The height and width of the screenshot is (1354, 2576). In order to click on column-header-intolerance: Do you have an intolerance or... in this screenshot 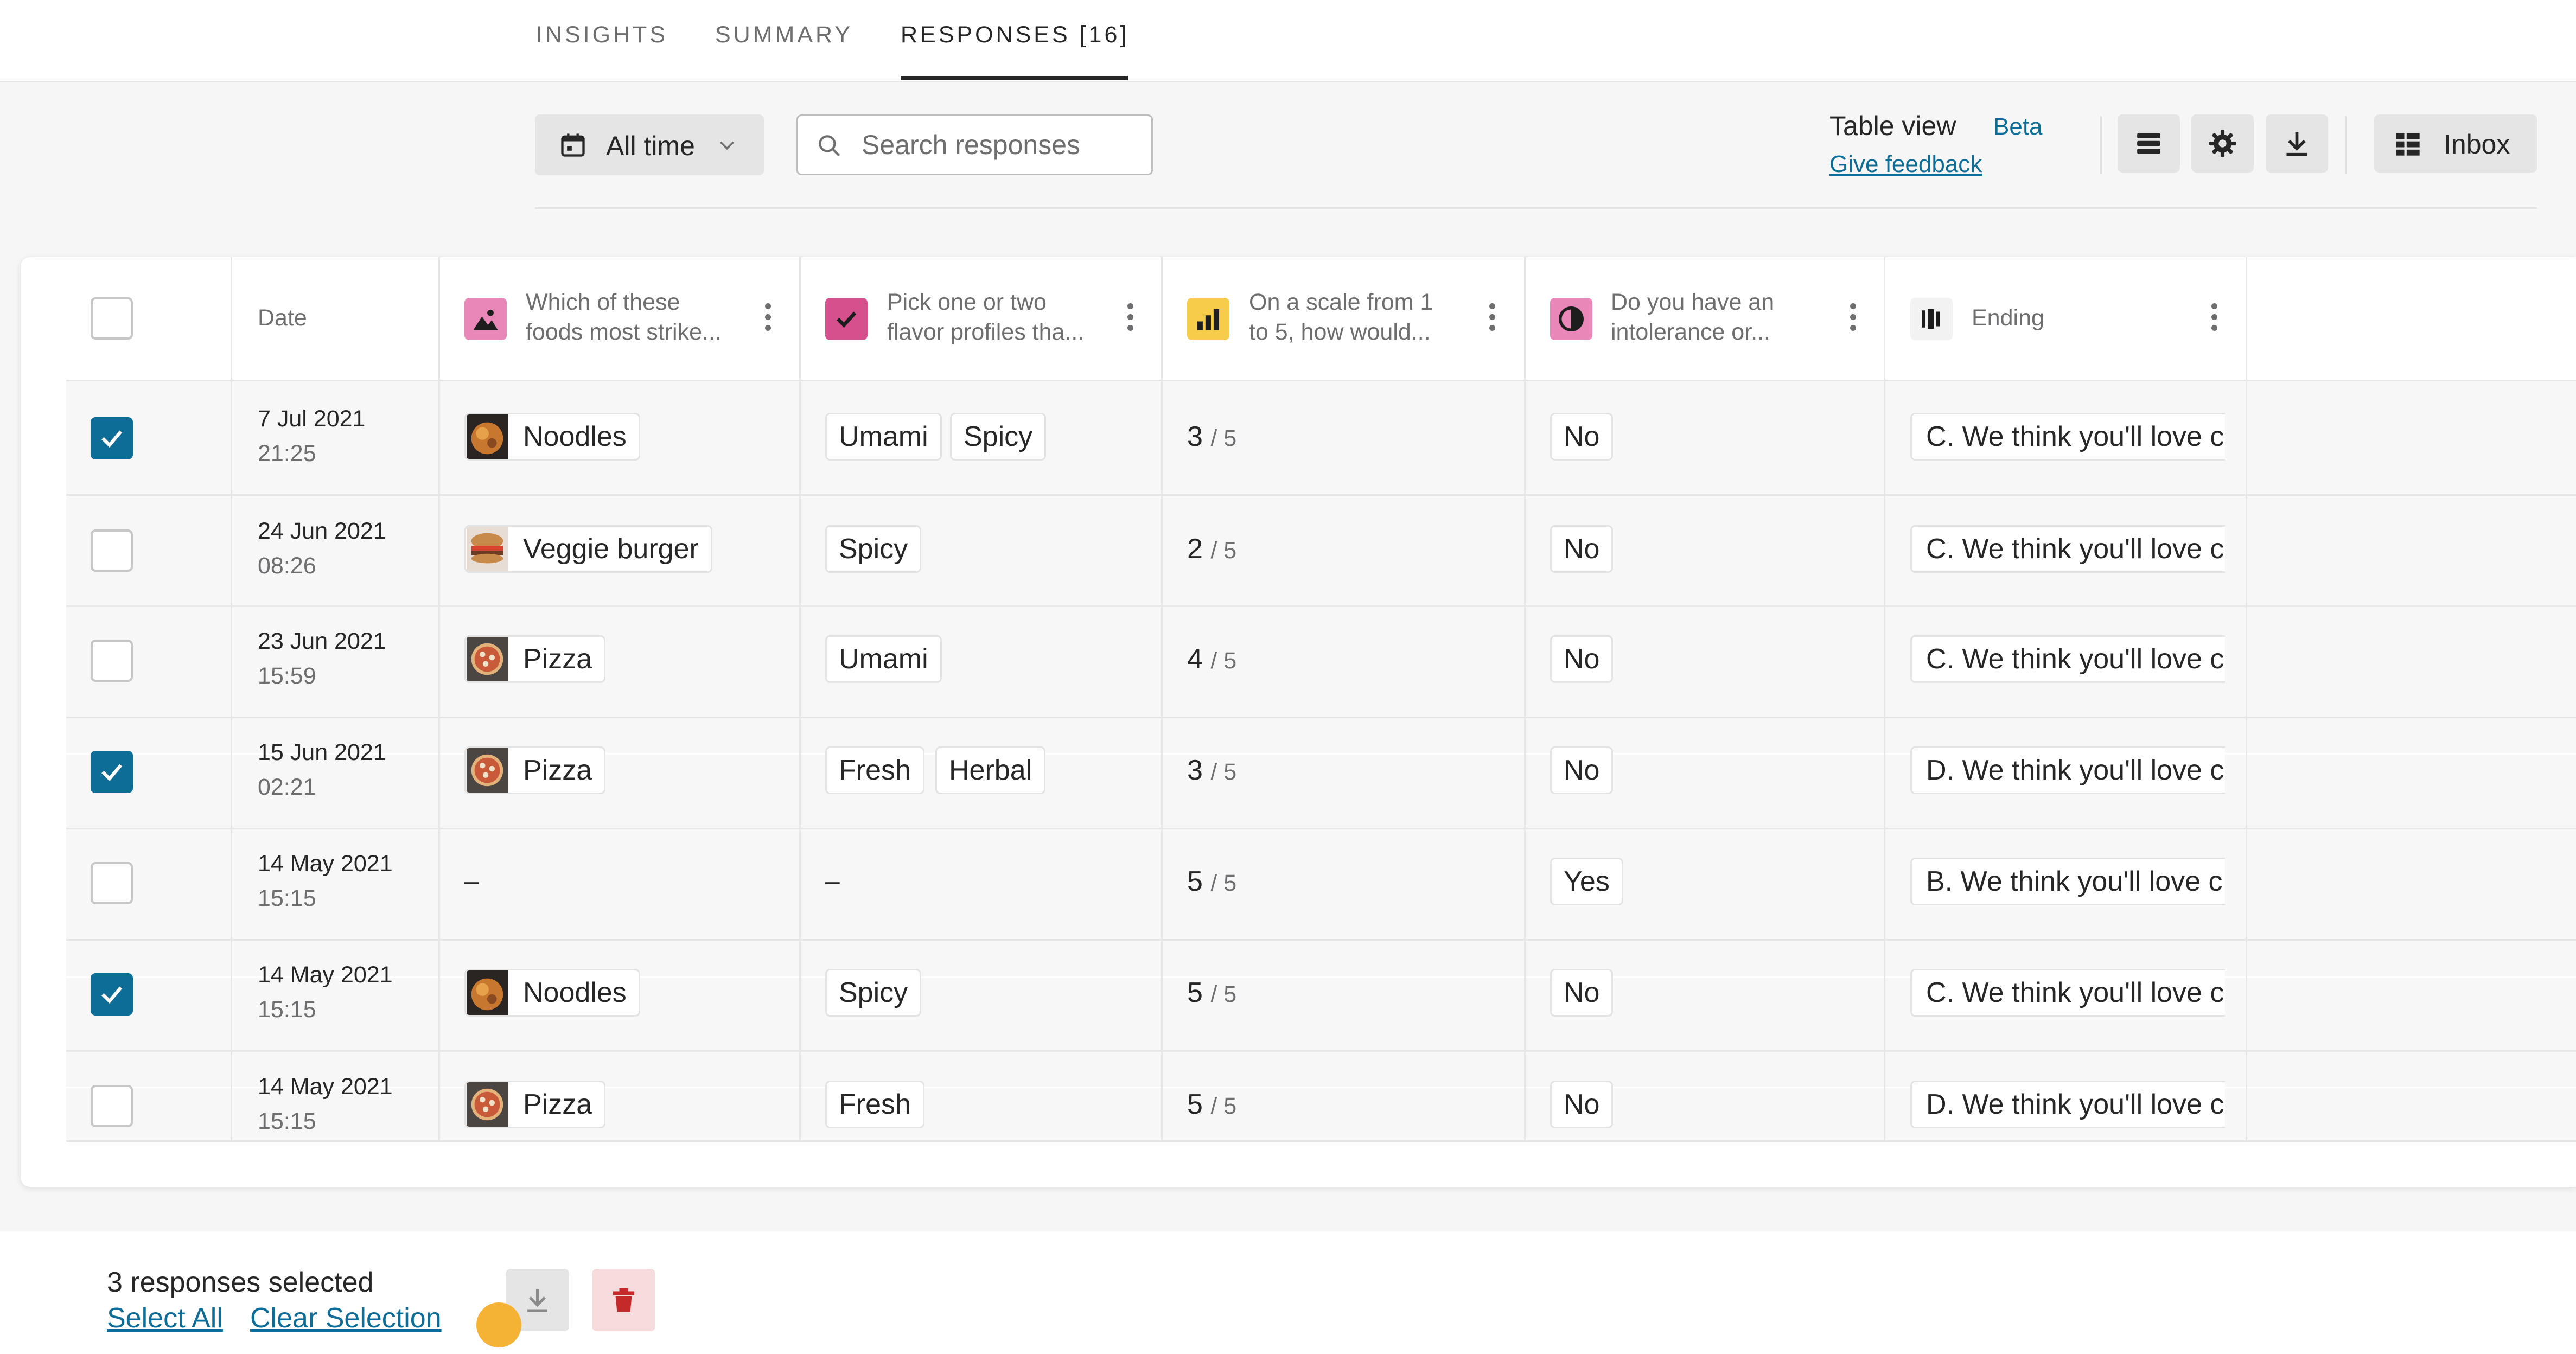, I will do `click(1719, 317)`.